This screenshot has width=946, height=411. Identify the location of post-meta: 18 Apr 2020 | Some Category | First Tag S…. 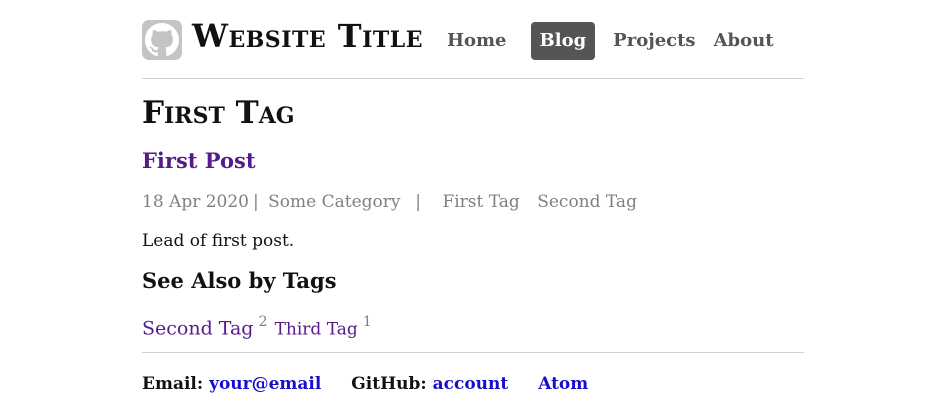
(389, 202).